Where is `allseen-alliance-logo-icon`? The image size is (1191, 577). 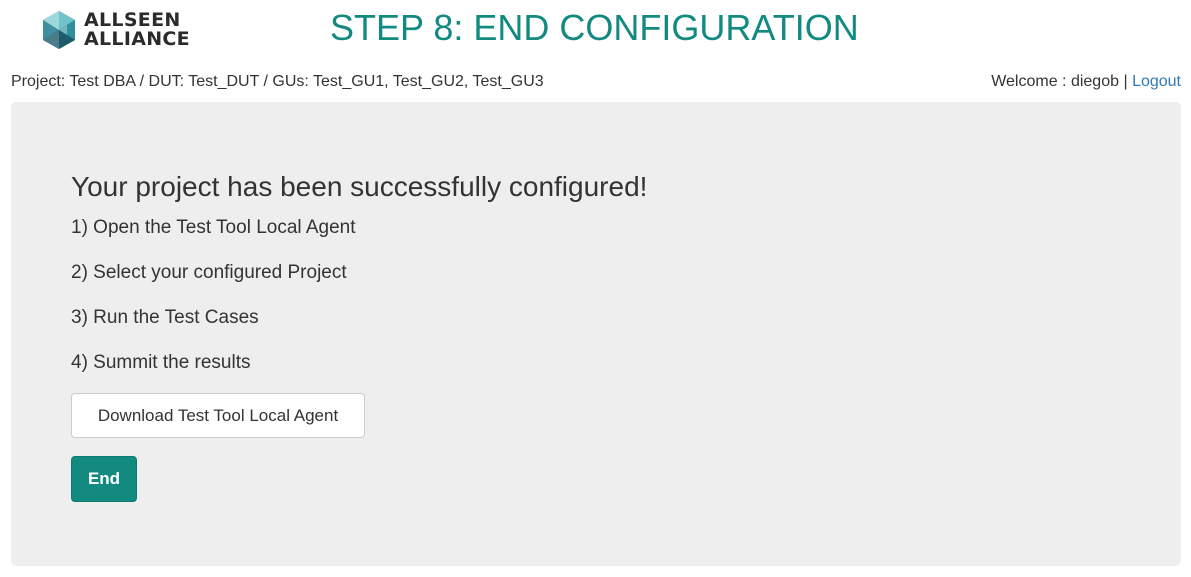
allseen-alliance-logo-icon is located at coordinates (59, 30).